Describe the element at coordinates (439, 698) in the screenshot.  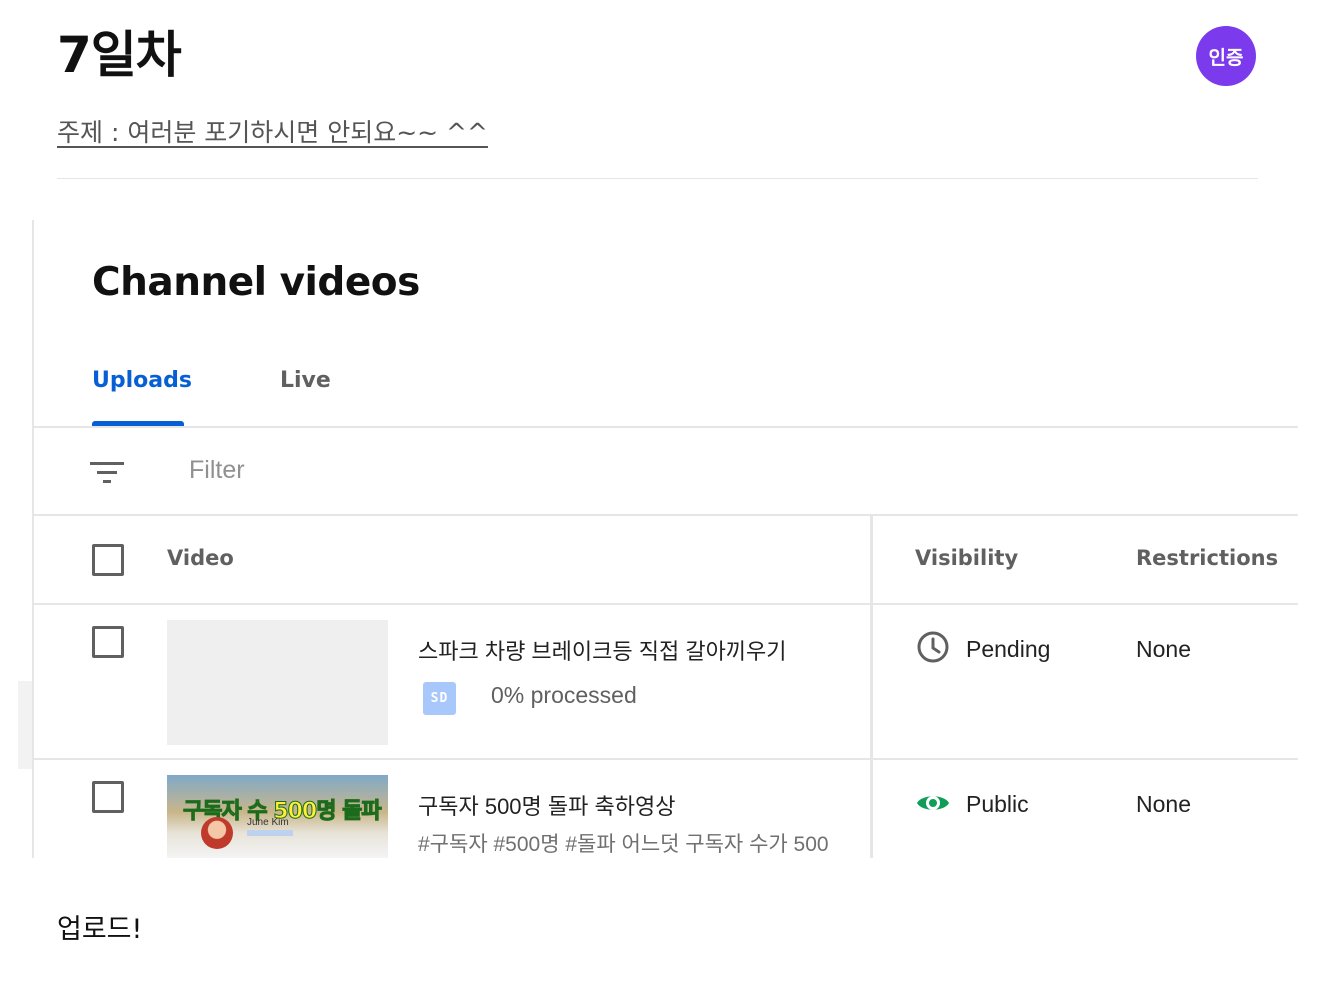
I see `sd-quality-badge: SD` at that location.